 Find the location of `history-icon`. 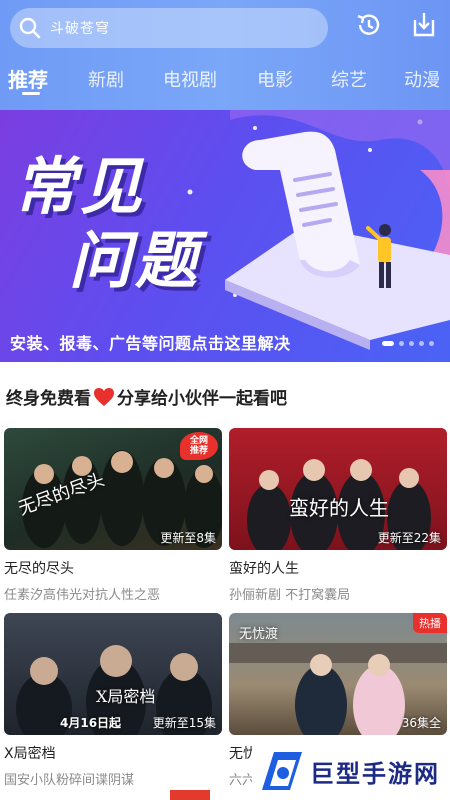

history-icon is located at coordinates (369, 27).